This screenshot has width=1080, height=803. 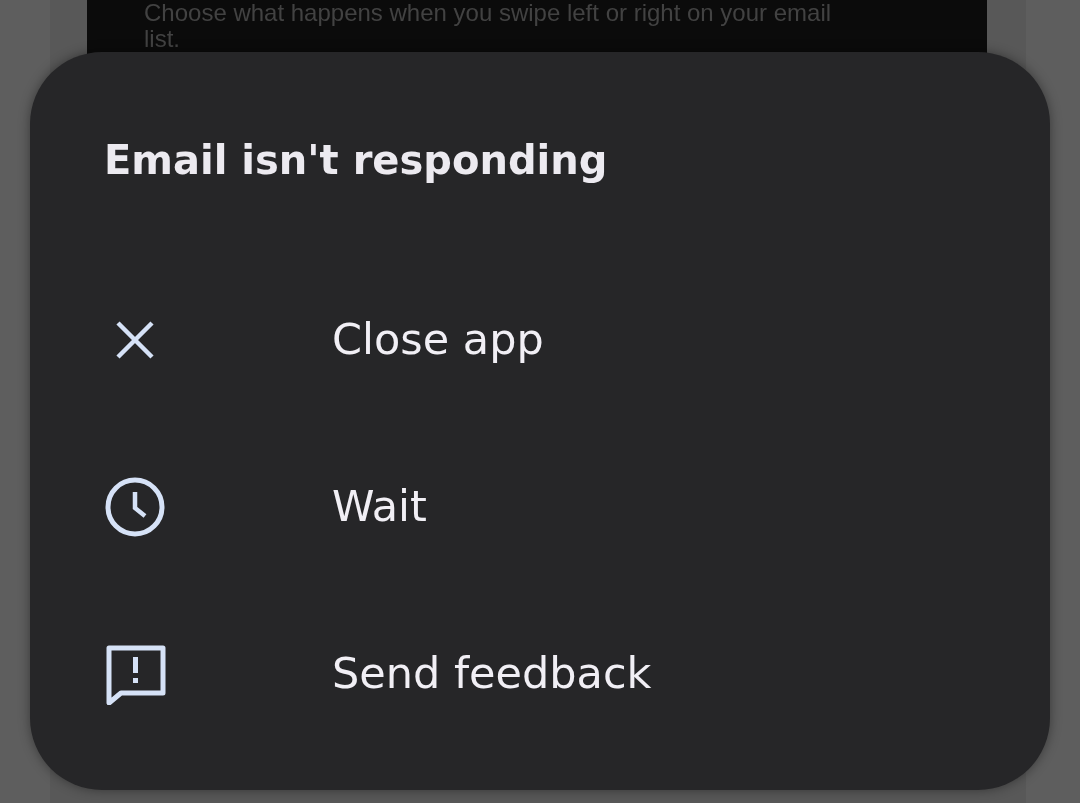 I want to click on clock-icon, so click(x=135, y=507).